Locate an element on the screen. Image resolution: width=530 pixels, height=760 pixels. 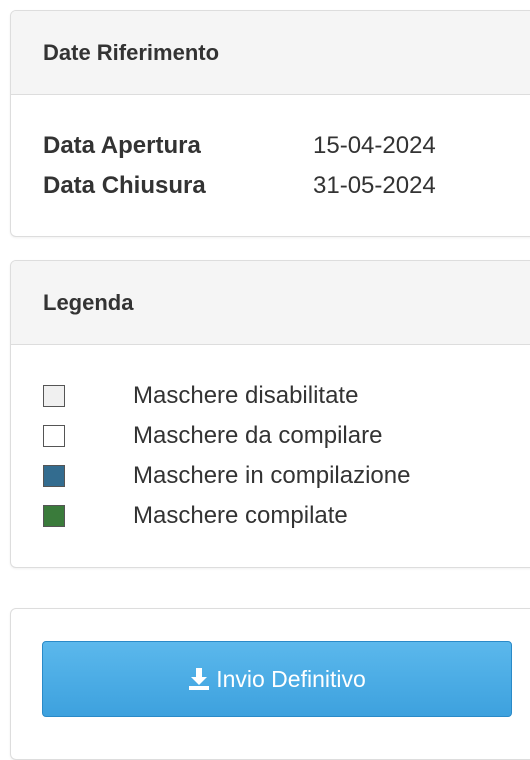
legend-label: Maschere compilate is located at coordinates (240, 515).